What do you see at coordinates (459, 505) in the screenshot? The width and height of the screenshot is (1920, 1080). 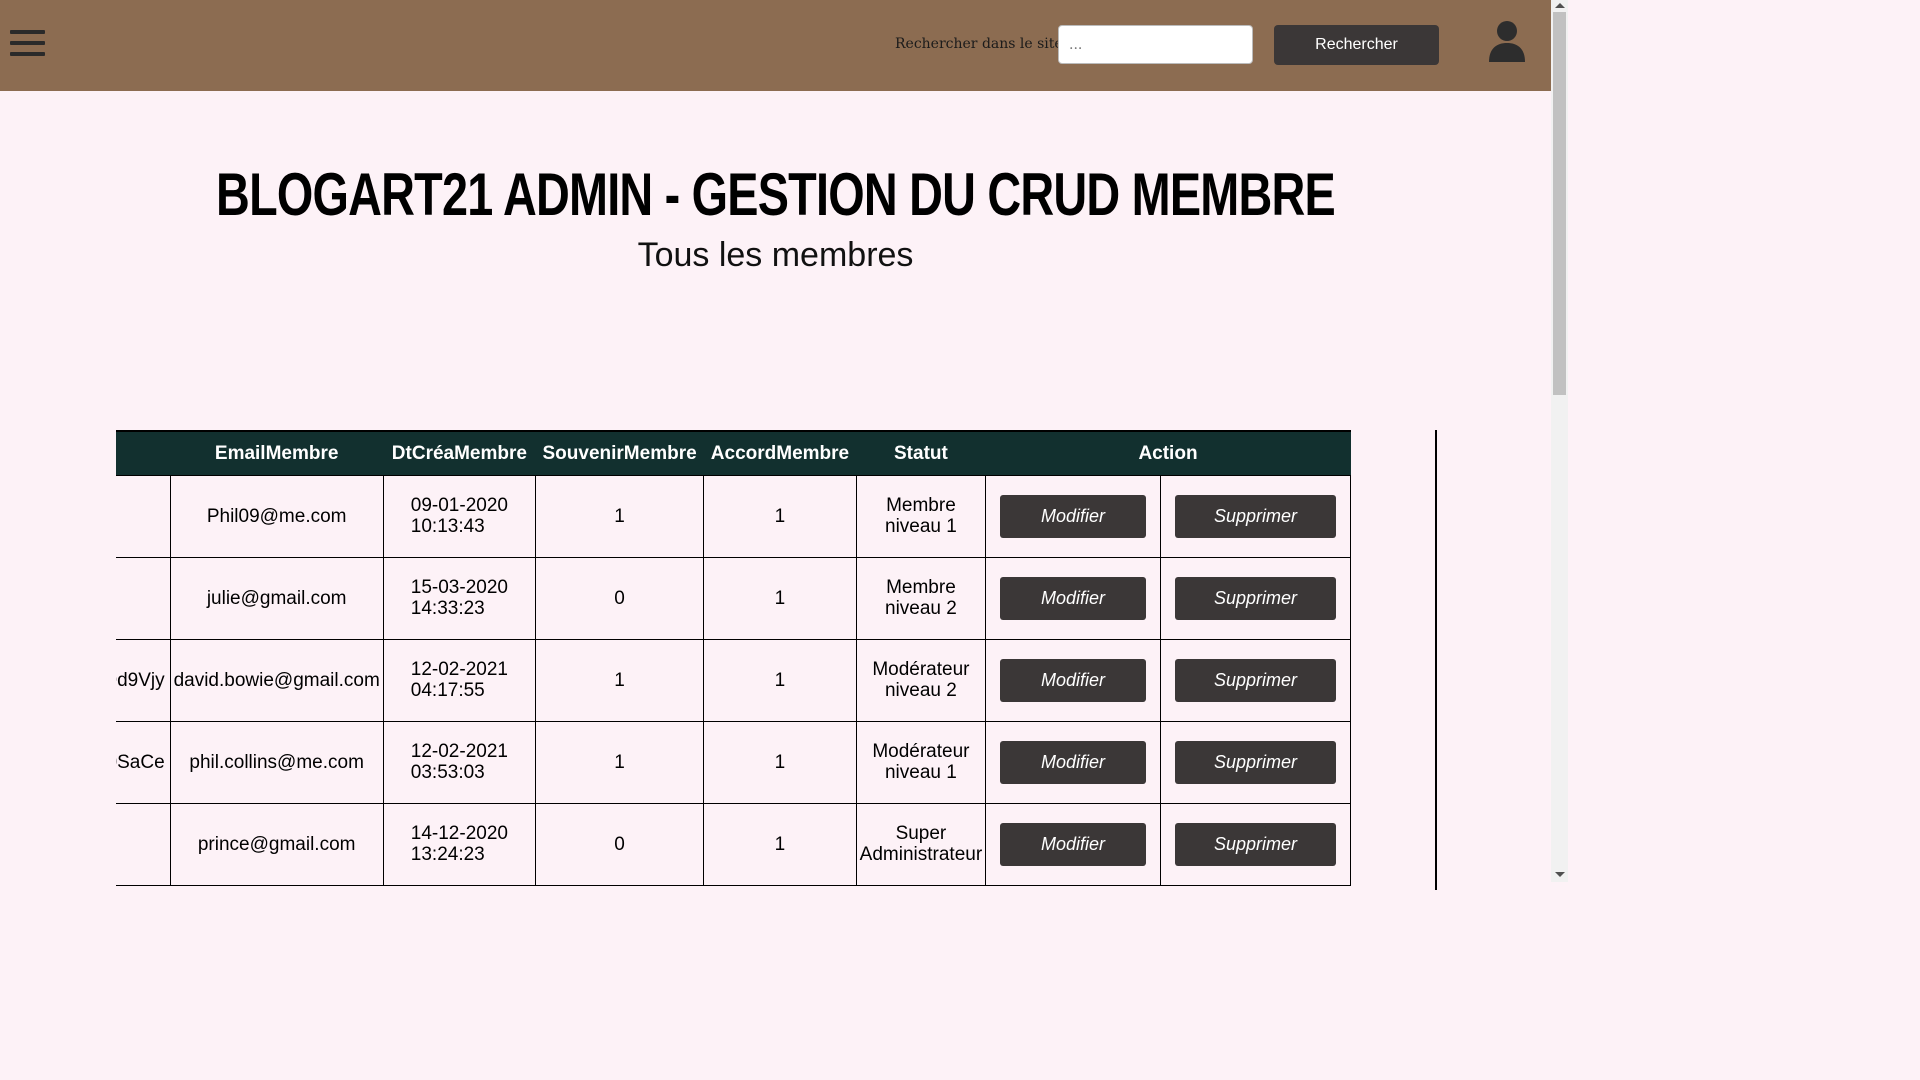 I see `date-value: 09-01-2020` at bounding box center [459, 505].